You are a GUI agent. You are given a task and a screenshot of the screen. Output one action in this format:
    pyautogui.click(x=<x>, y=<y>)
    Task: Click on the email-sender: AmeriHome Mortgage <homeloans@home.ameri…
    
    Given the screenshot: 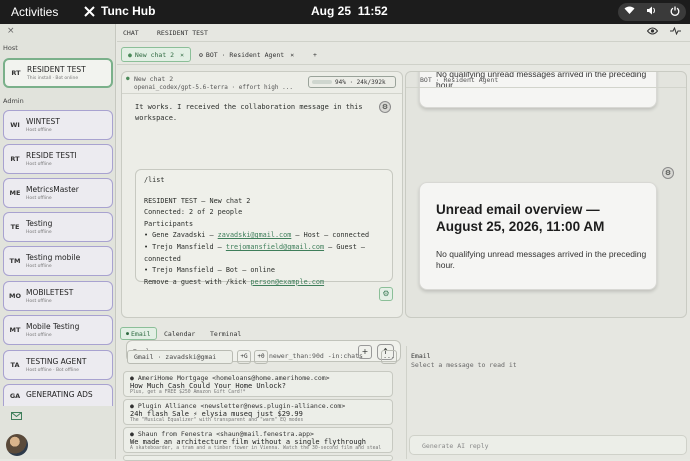 What is the action you would take?
    pyautogui.click(x=233, y=378)
    